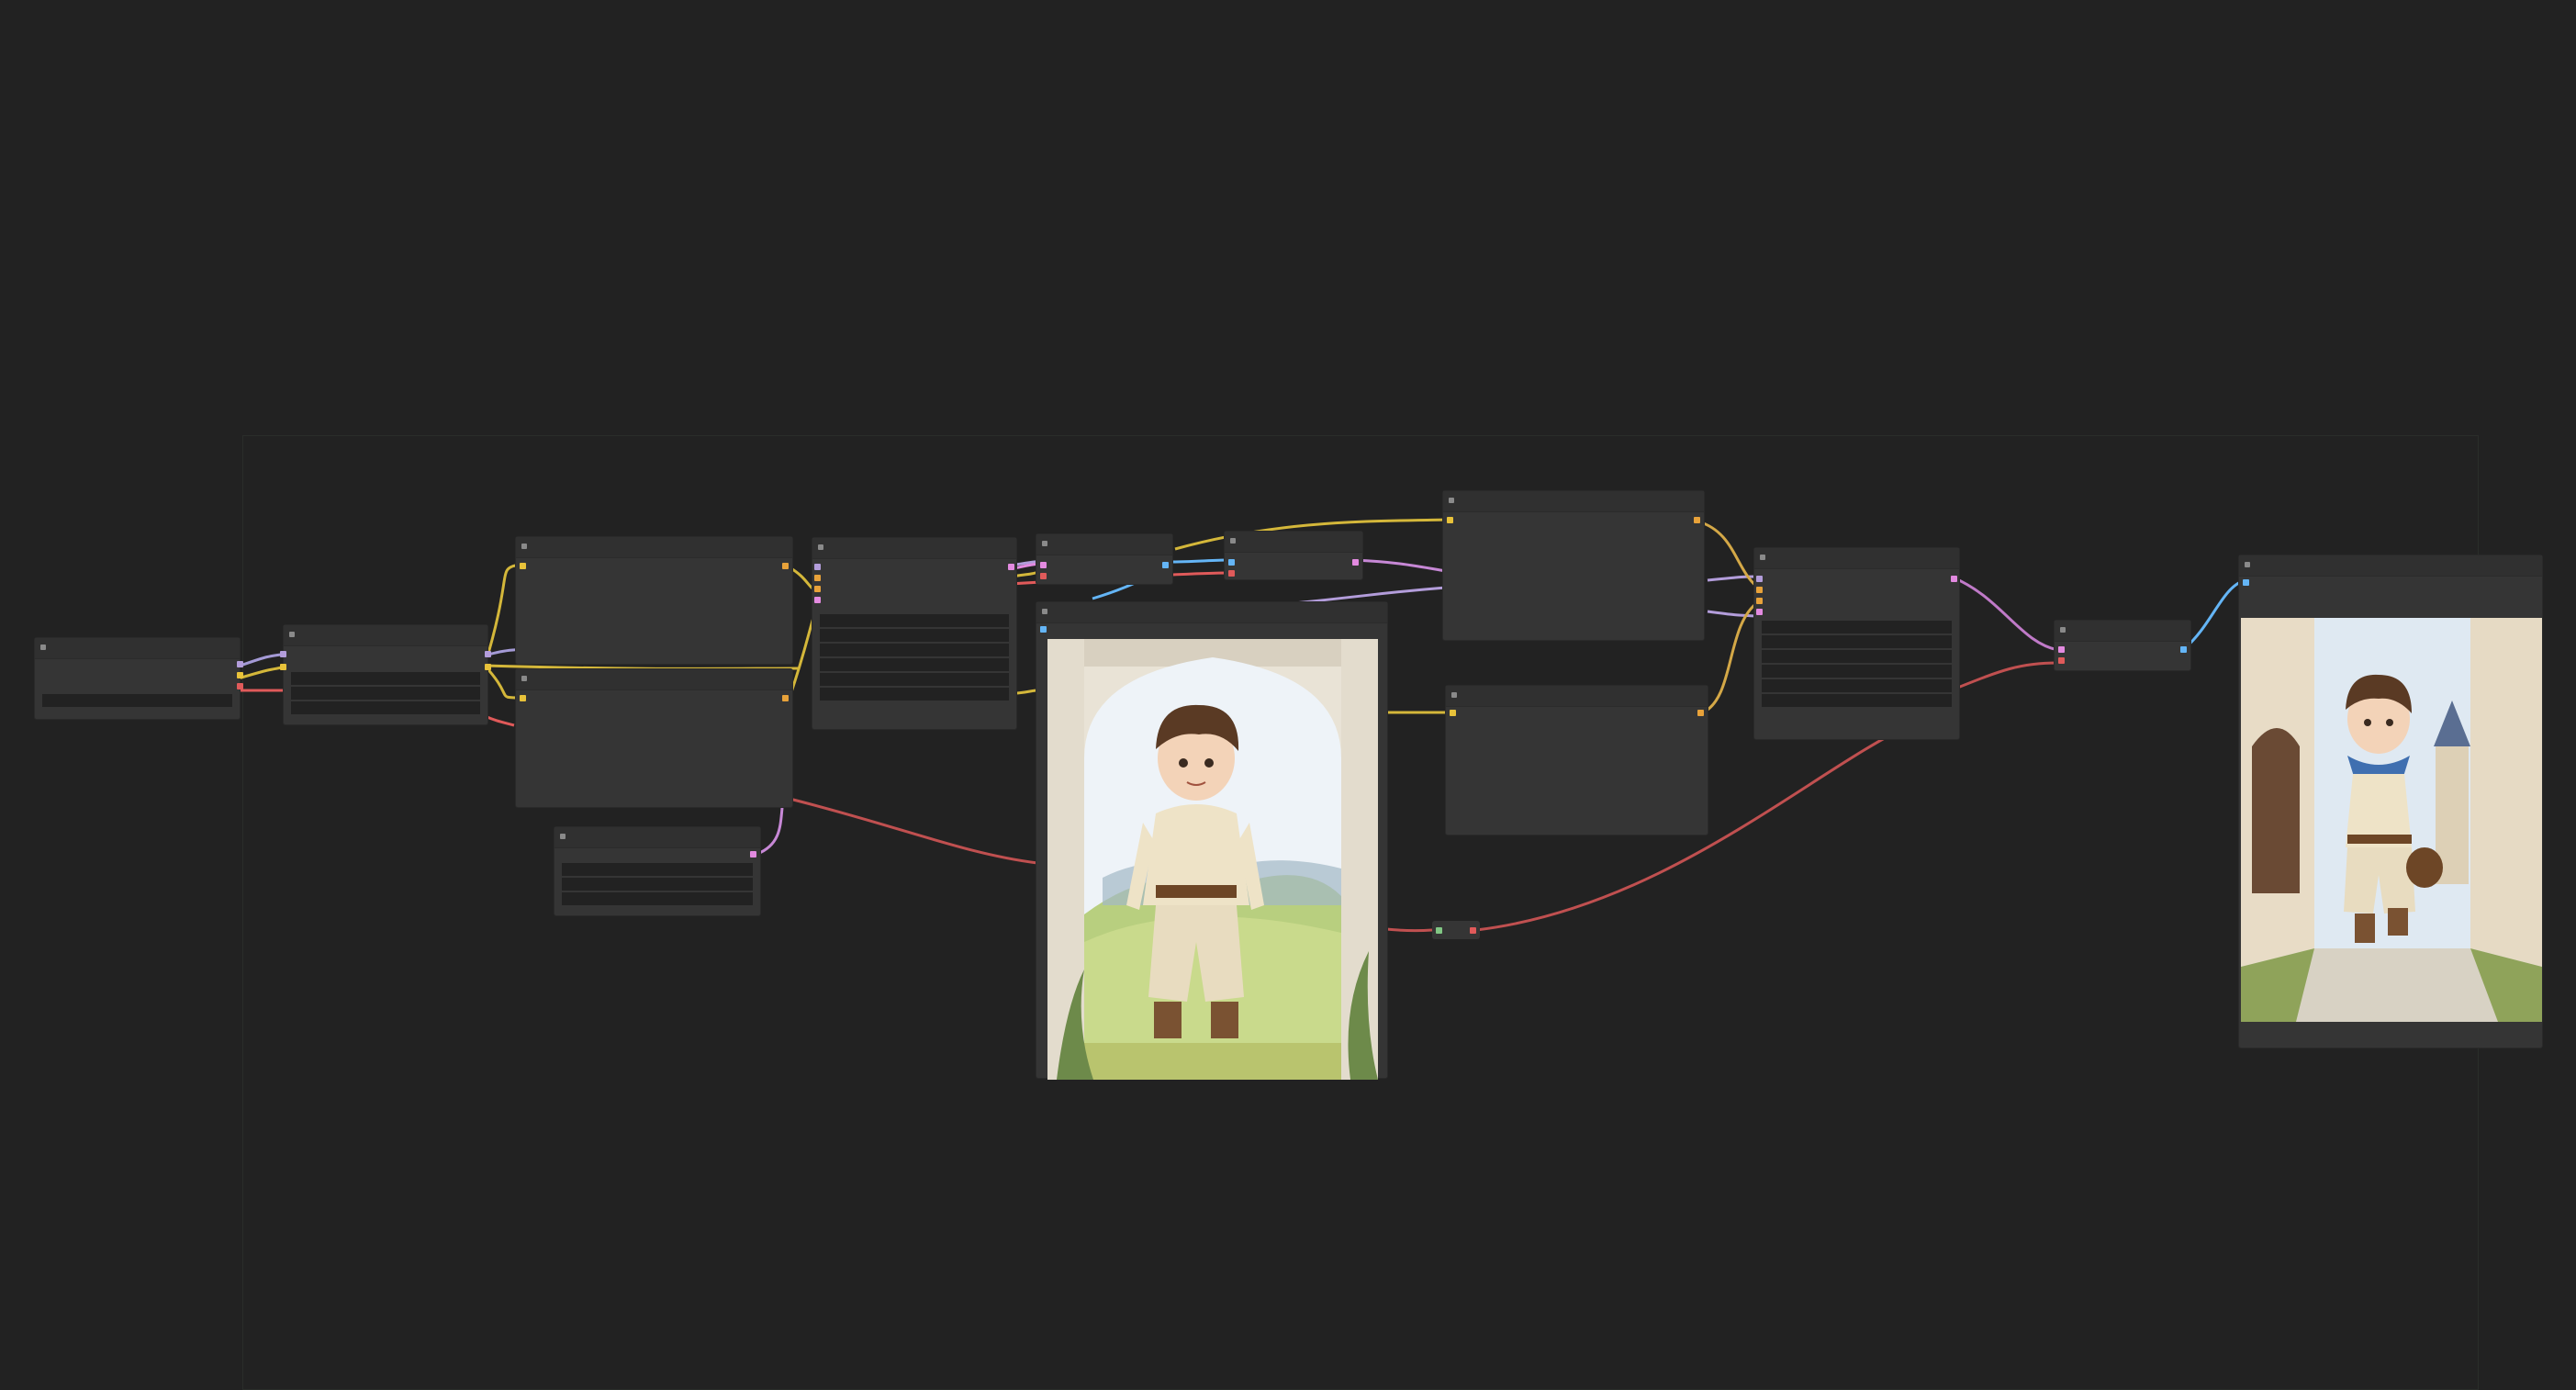 The width and height of the screenshot is (2576, 1390). What do you see at coordinates (1573, 565) in the screenshot?
I see `conditioning-combine-node` at bounding box center [1573, 565].